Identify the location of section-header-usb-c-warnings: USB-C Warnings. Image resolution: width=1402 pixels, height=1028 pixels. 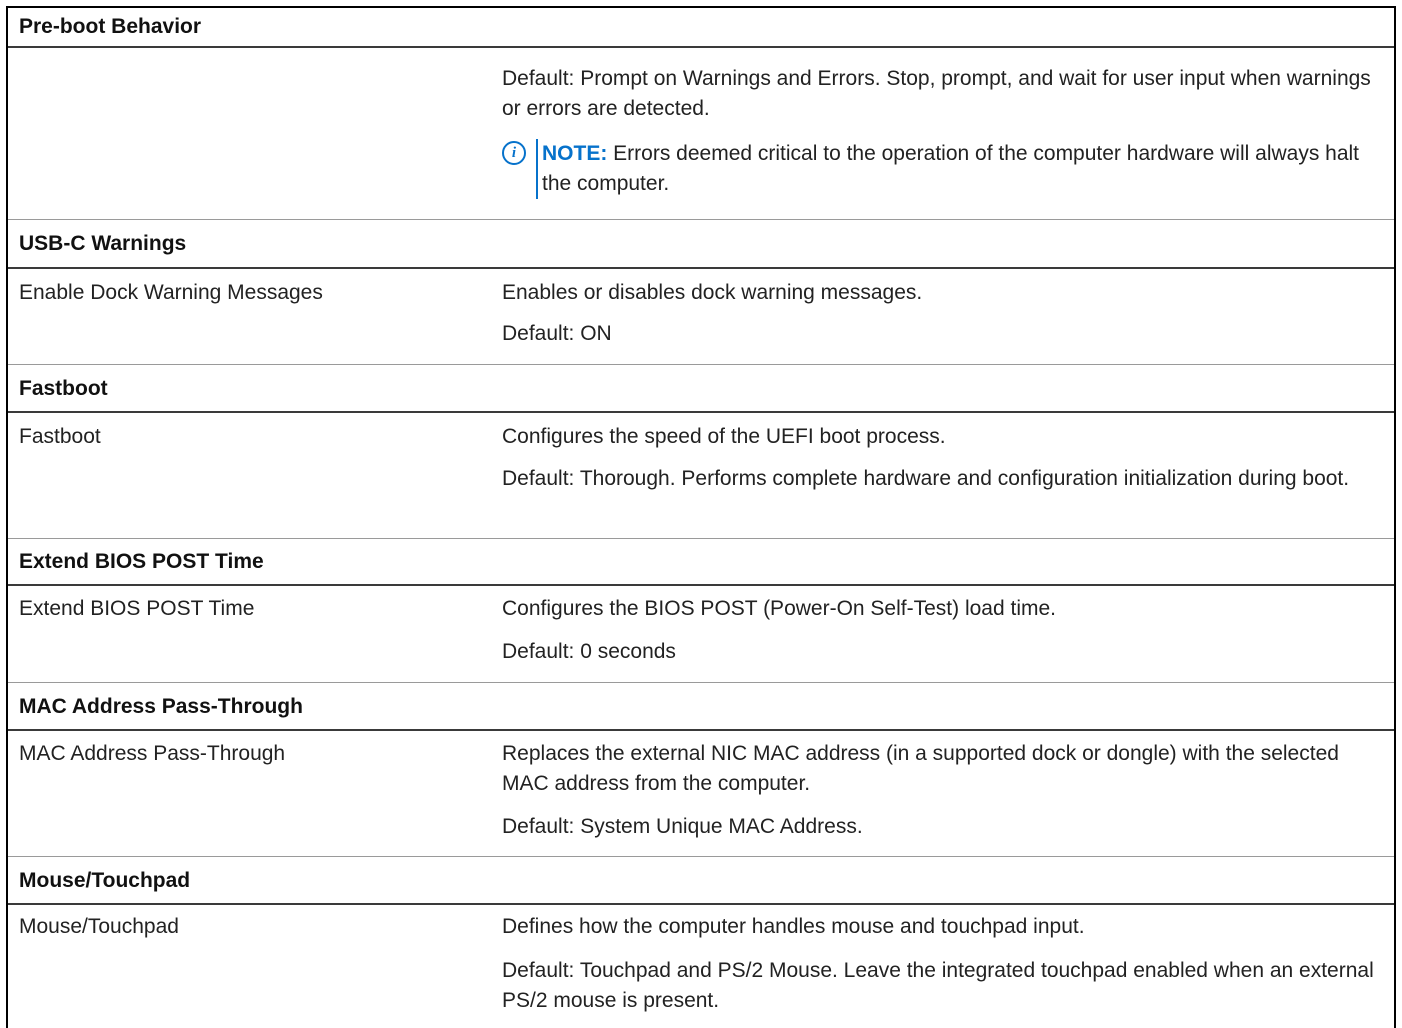
(103, 243).